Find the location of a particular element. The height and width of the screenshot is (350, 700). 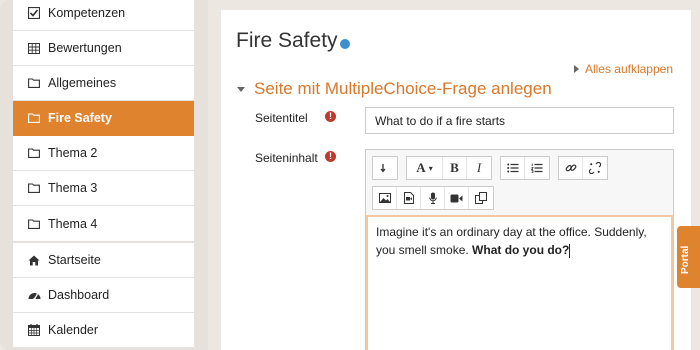

help-icon is located at coordinates (344, 44).